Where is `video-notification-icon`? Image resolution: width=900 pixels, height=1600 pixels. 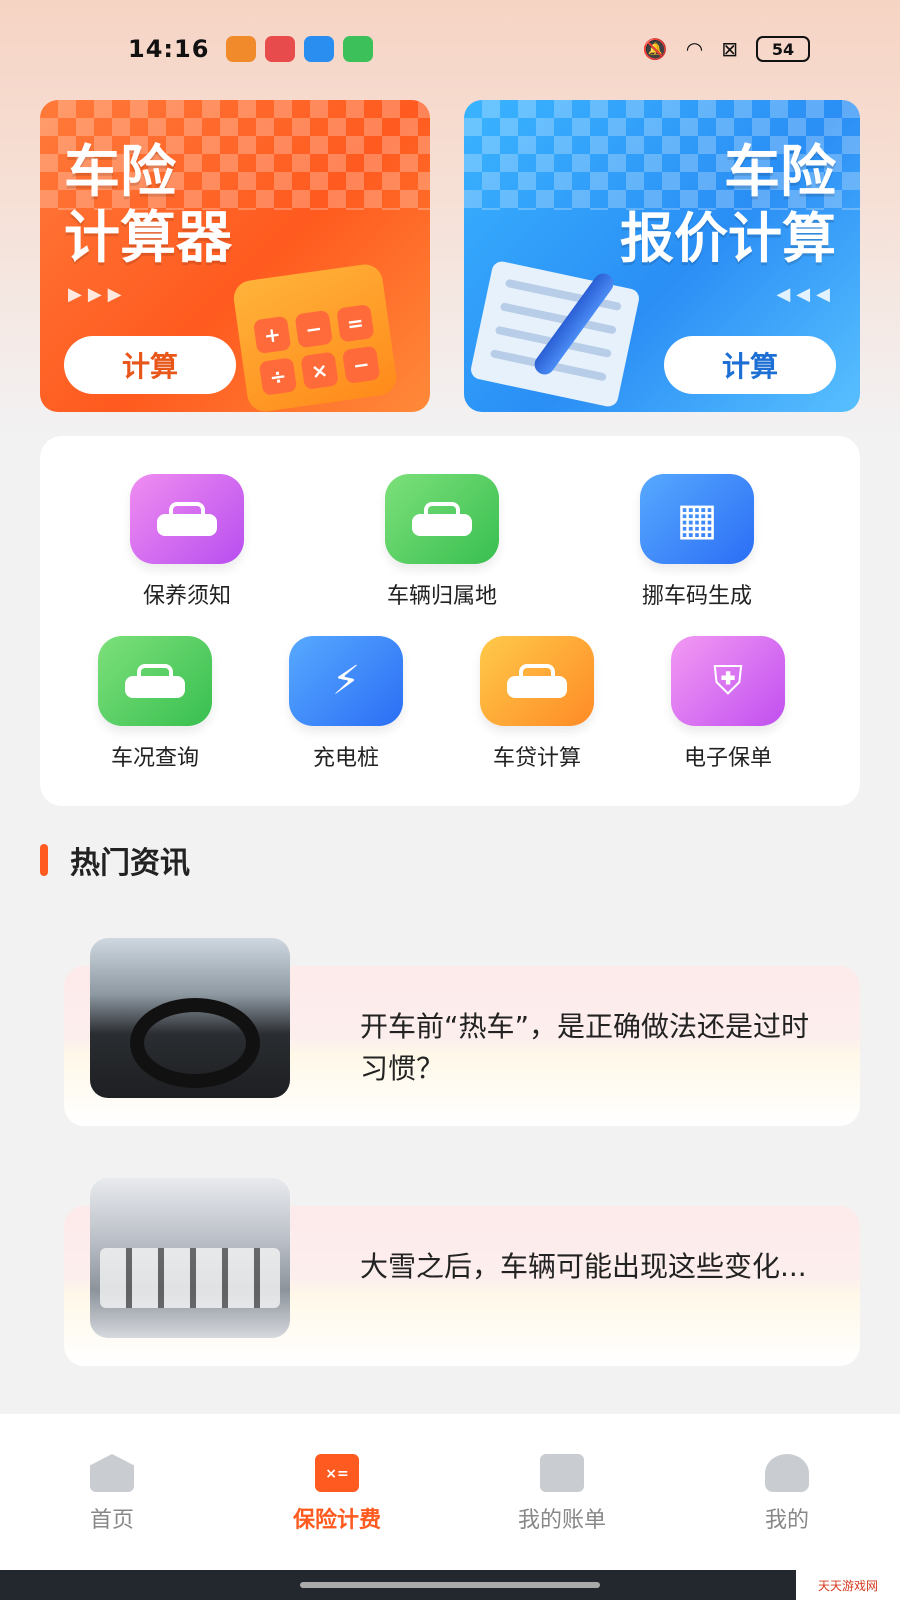
video-notification-icon is located at coordinates (280, 49).